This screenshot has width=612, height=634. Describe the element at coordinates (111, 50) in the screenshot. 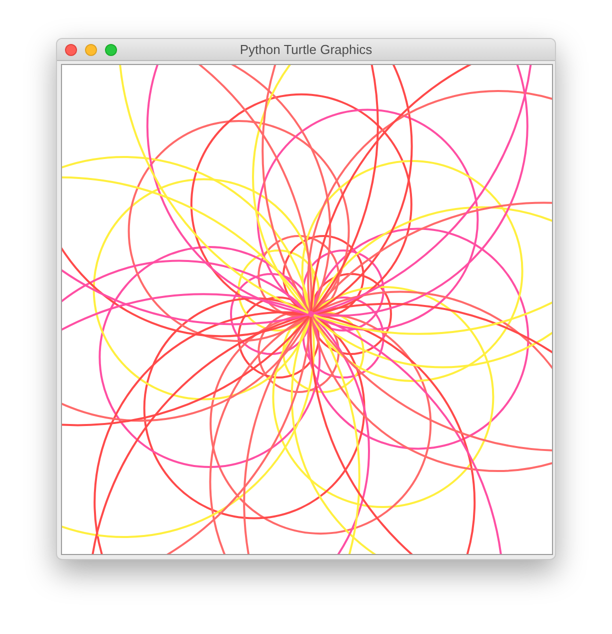

I see `zoom-button` at that location.